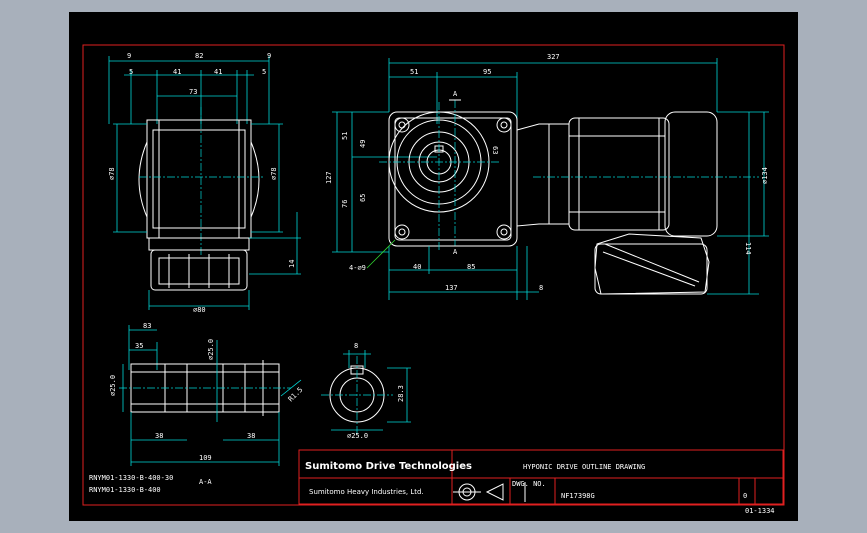 This screenshot has height=533, width=867. I want to click on dim-5-right: 5, so click(264, 72).